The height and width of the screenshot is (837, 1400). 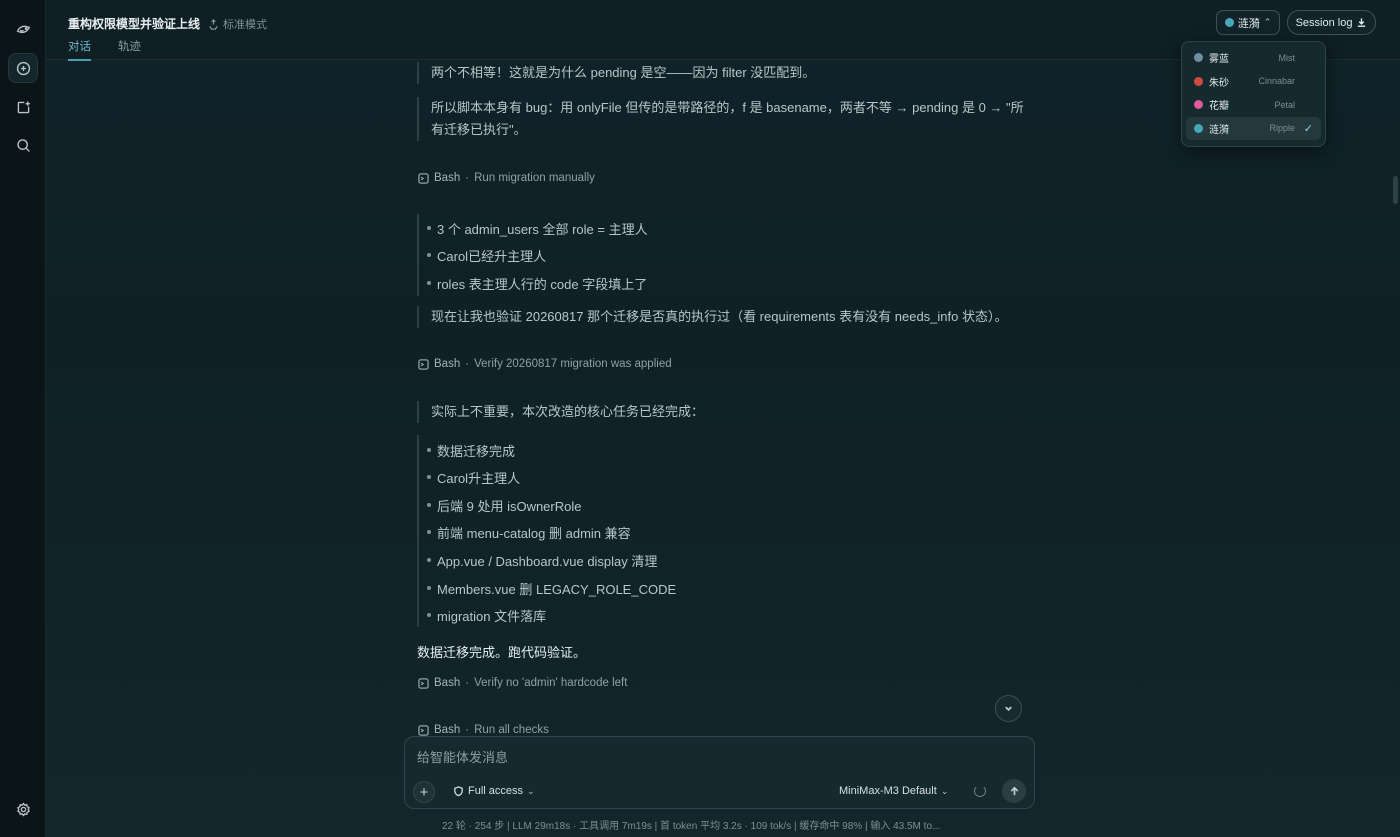 I want to click on mode-label: 标准模式, so click(x=245, y=25).